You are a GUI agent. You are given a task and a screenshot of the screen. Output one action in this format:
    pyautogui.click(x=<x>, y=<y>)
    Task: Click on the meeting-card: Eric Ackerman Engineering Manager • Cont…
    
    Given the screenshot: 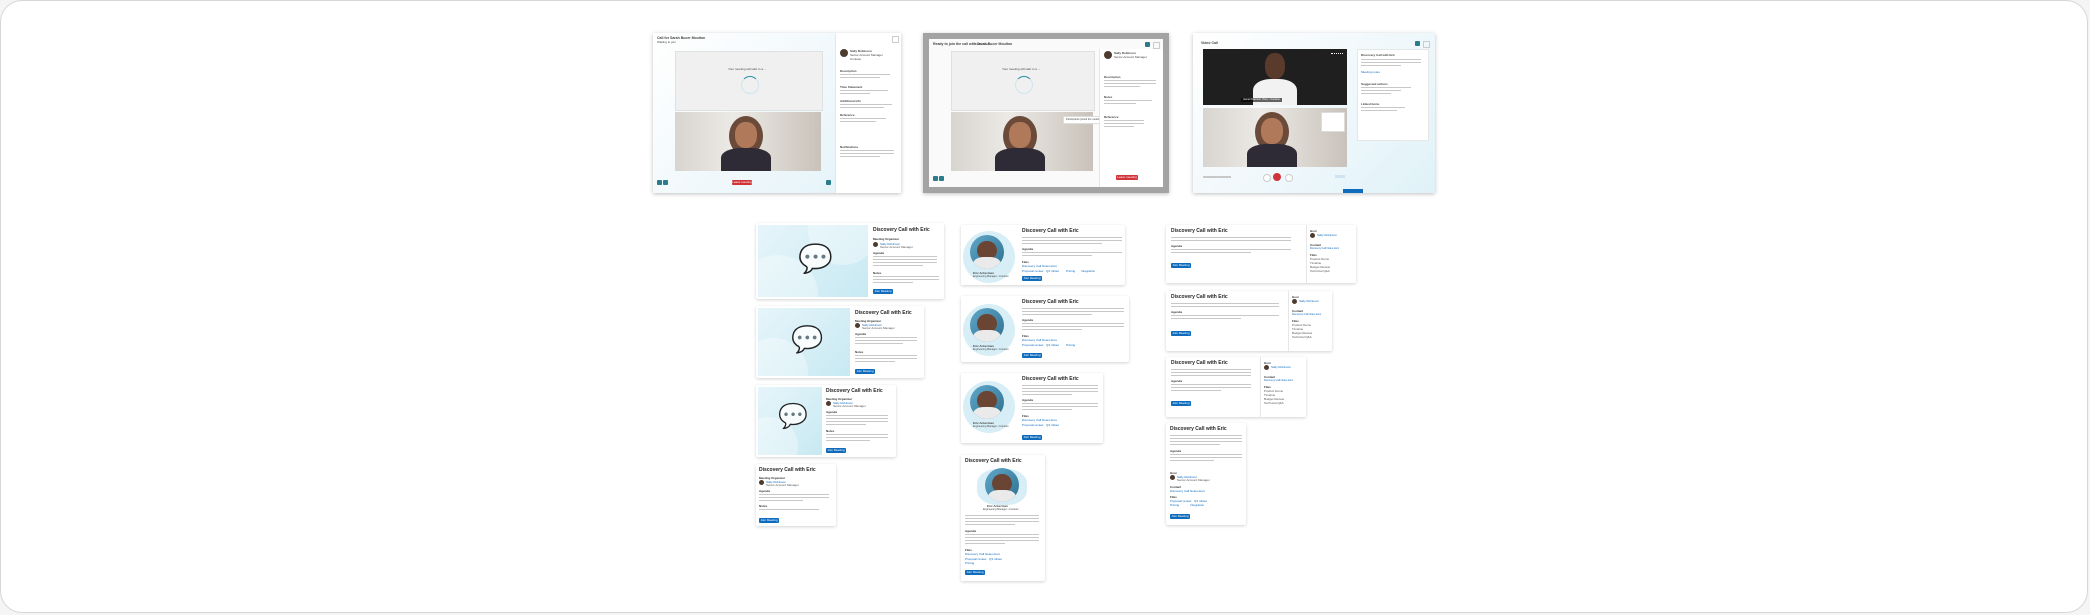 What is the action you would take?
    pyautogui.click(x=1032, y=408)
    